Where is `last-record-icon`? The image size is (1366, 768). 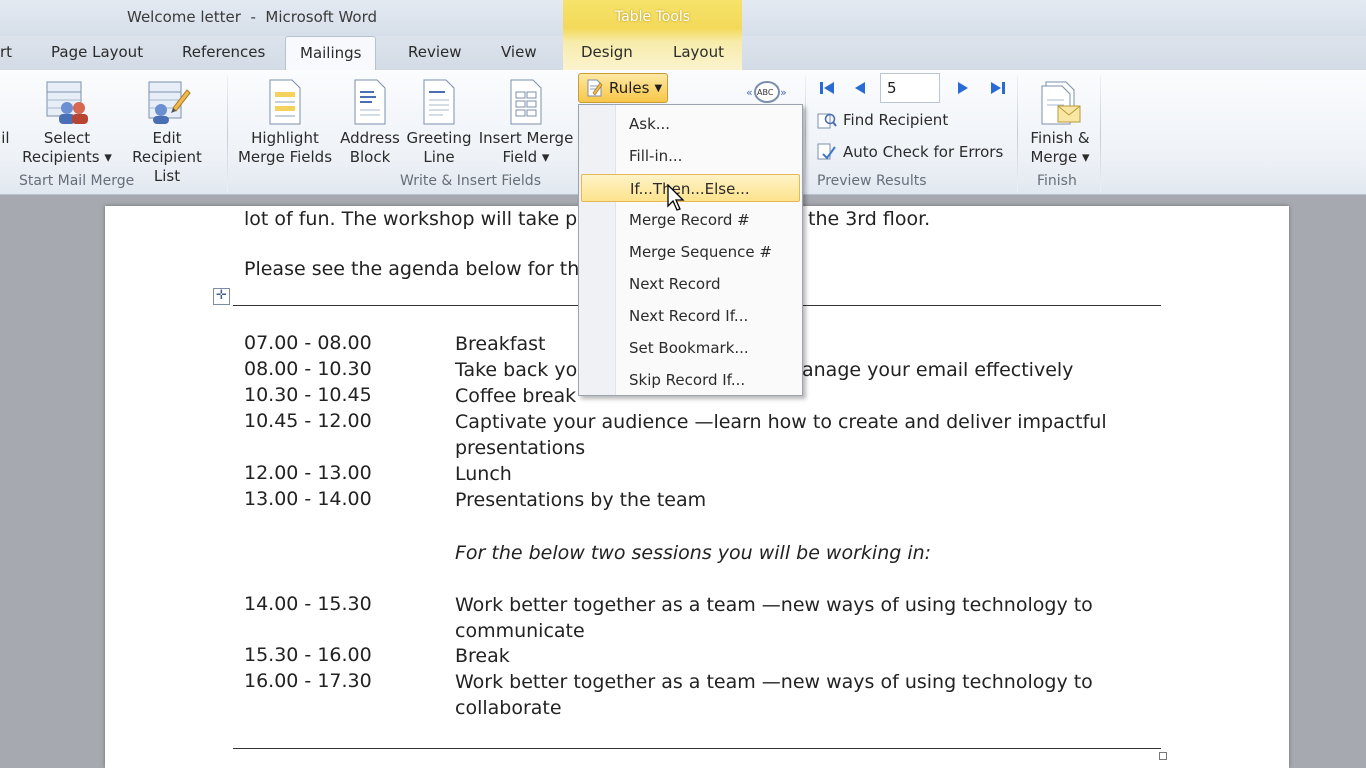
last-record-icon is located at coordinates (998, 88).